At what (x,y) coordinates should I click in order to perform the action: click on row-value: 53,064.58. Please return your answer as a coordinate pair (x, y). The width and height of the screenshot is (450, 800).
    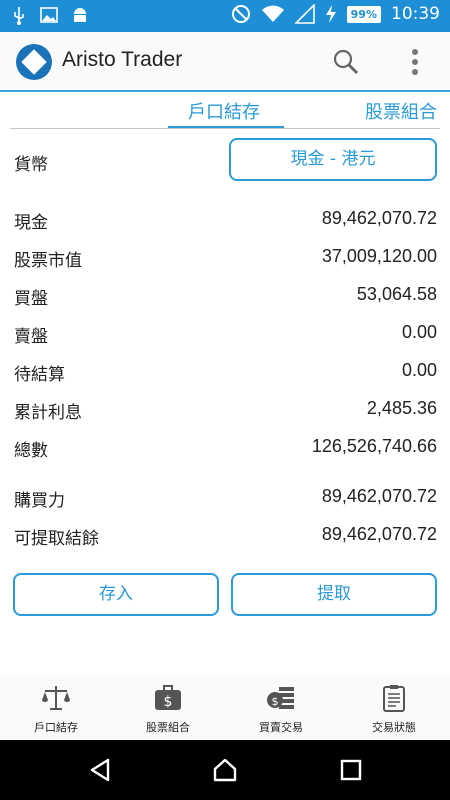
    Looking at the image, I should click on (396, 294).